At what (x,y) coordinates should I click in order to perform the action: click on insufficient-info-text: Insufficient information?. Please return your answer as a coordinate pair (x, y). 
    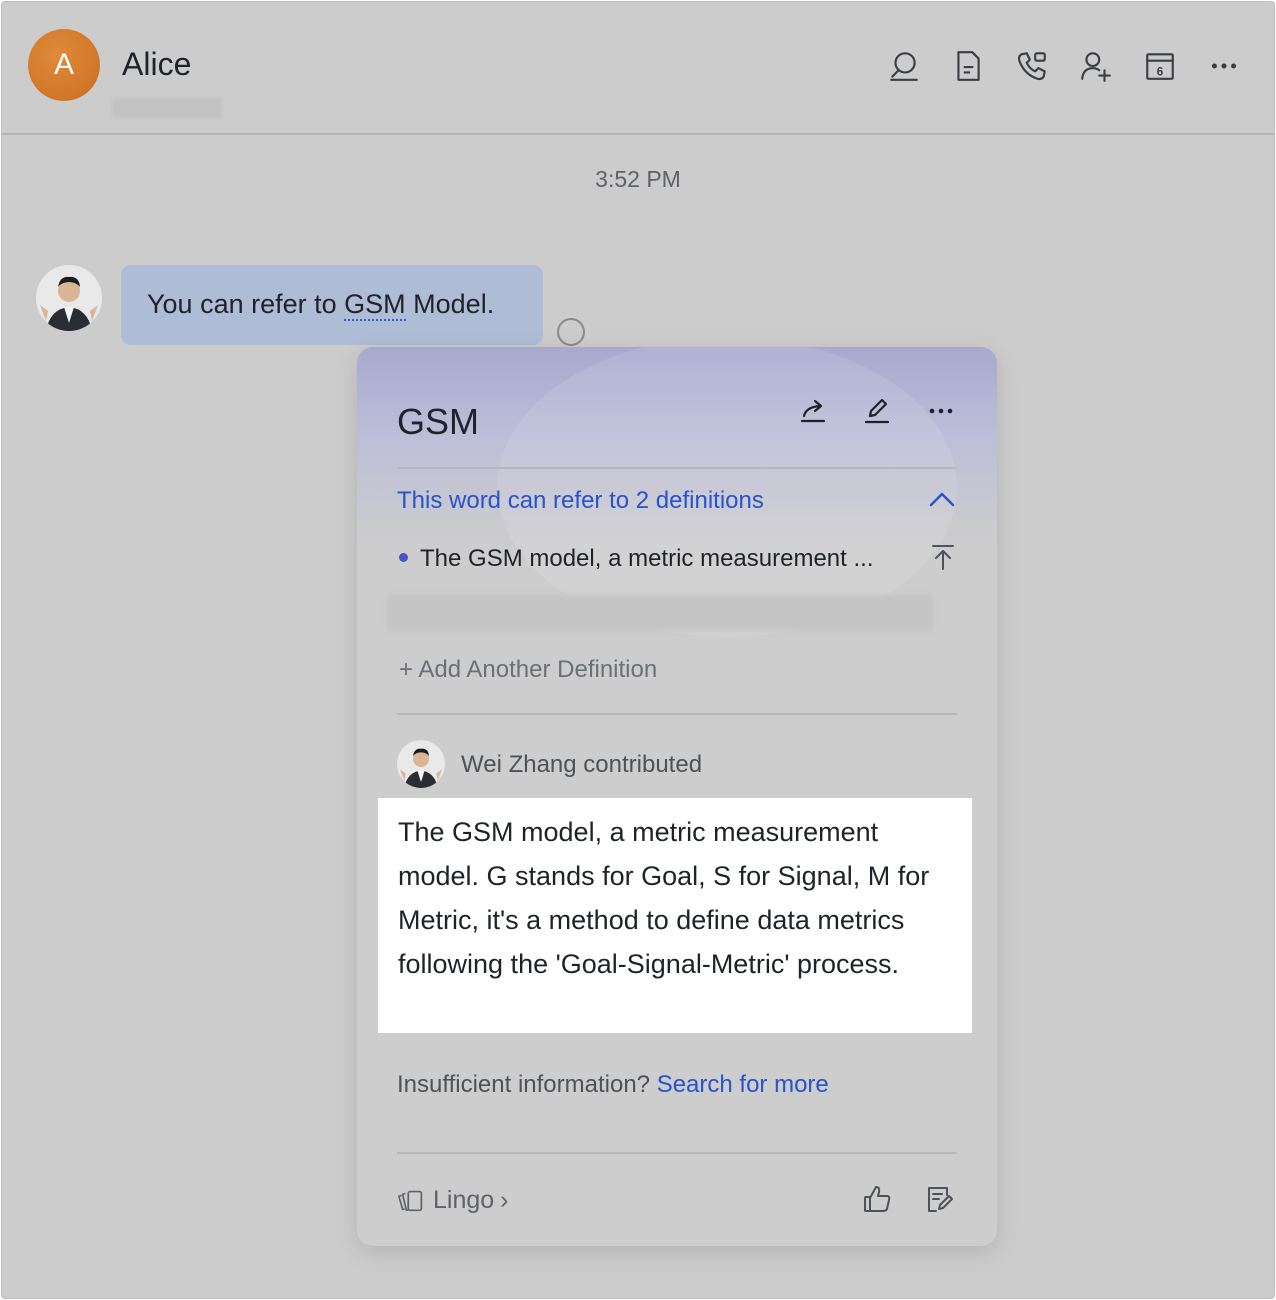
    Looking at the image, I should click on (524, 1084).